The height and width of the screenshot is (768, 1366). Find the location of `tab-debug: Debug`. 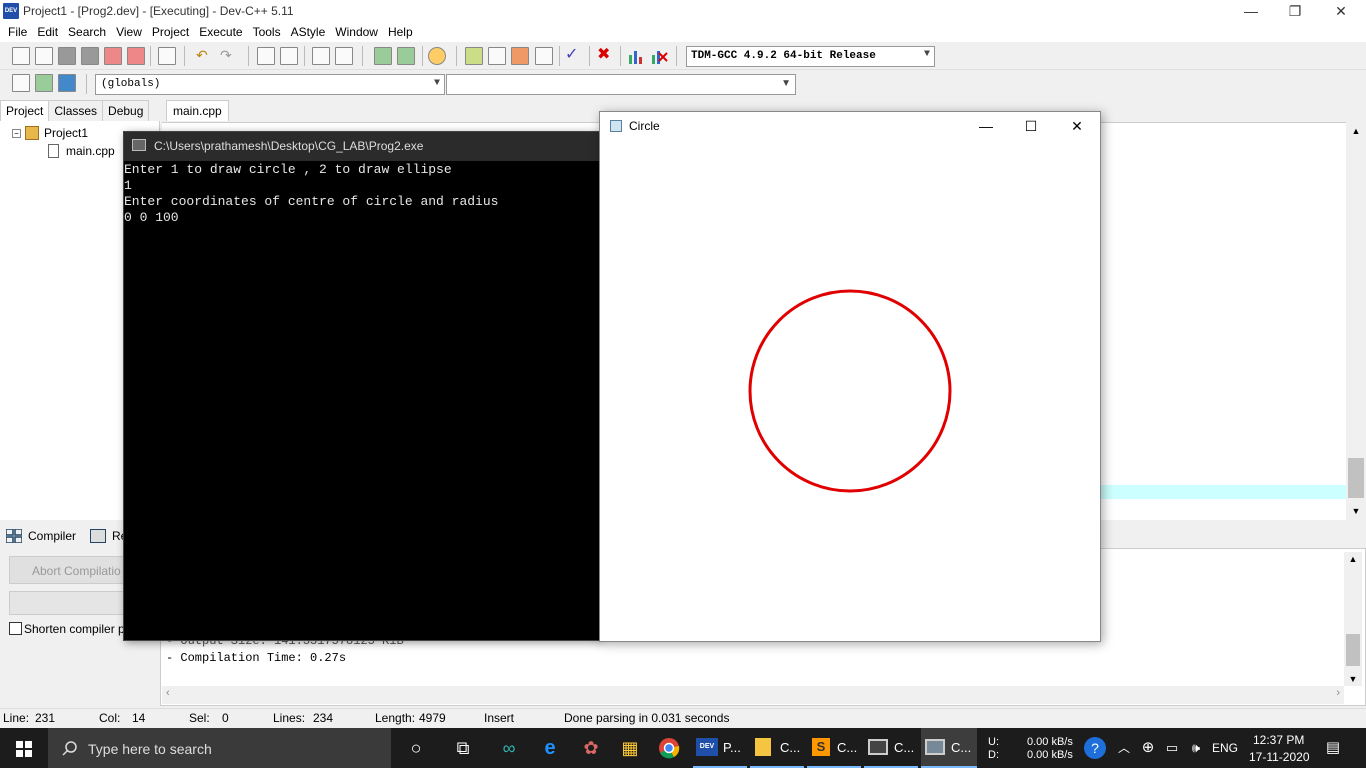

tab-debug: Debug is located at coordinates (126, 110).